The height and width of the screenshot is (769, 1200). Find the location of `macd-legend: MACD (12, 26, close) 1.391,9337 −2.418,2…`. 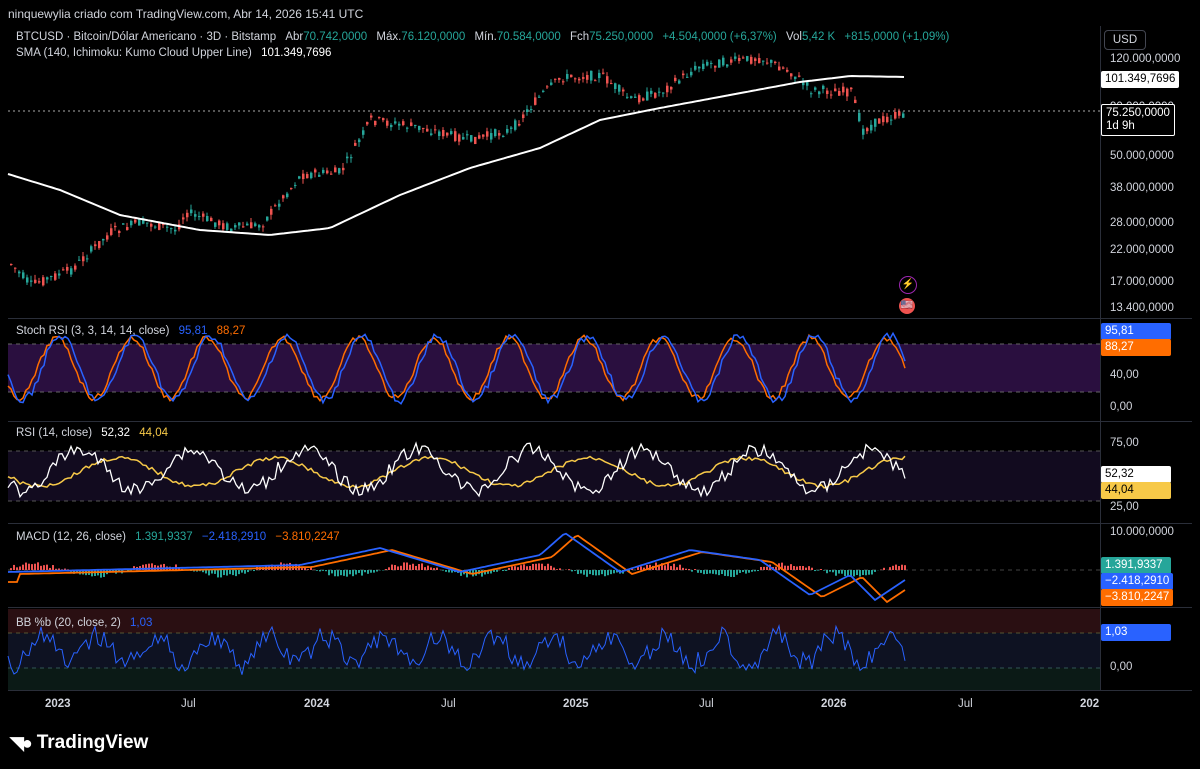

macd-legend: MACD (12, 26, close) 1.391,9337 −2.418,2… is located at coordinates (178, 537).